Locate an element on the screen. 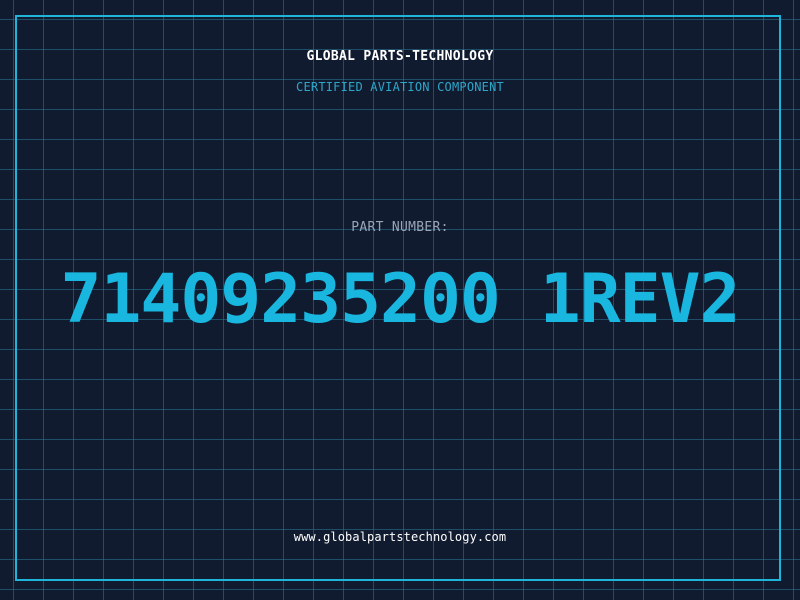 This screenshot has height=600, width=800. part-number-value: 71409235200 1REV2 is located at coordinates (400, 299).